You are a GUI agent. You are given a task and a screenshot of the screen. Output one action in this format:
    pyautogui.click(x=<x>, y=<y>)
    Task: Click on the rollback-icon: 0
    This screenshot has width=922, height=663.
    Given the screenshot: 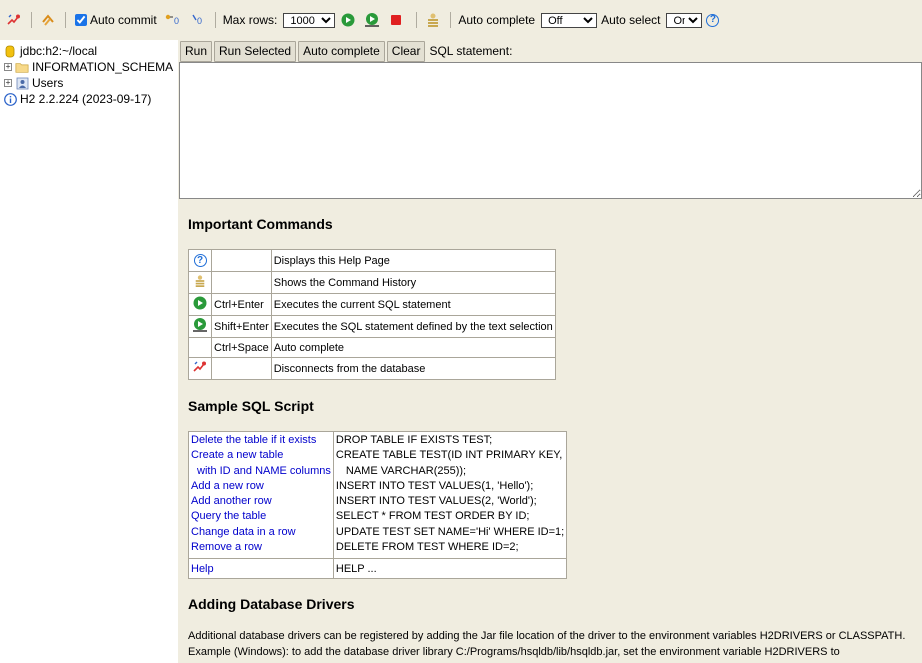 What is the action you would take?
    pyautogui.click(x=198, y=20)
    